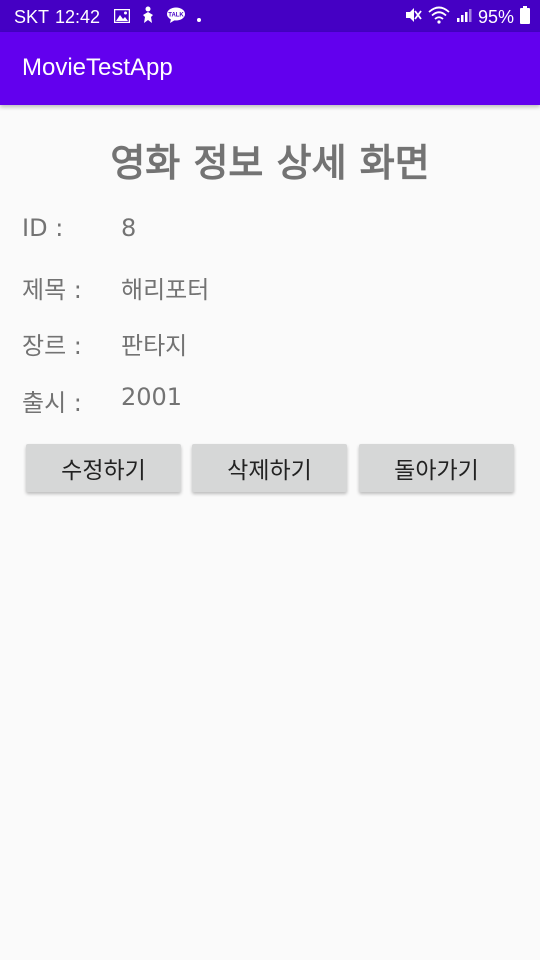 The width and height of the screenshot is (540, 960). Describe the element at coordinates (495, 17) in the screenshot. I see `battery-percent: 95%` at that location.